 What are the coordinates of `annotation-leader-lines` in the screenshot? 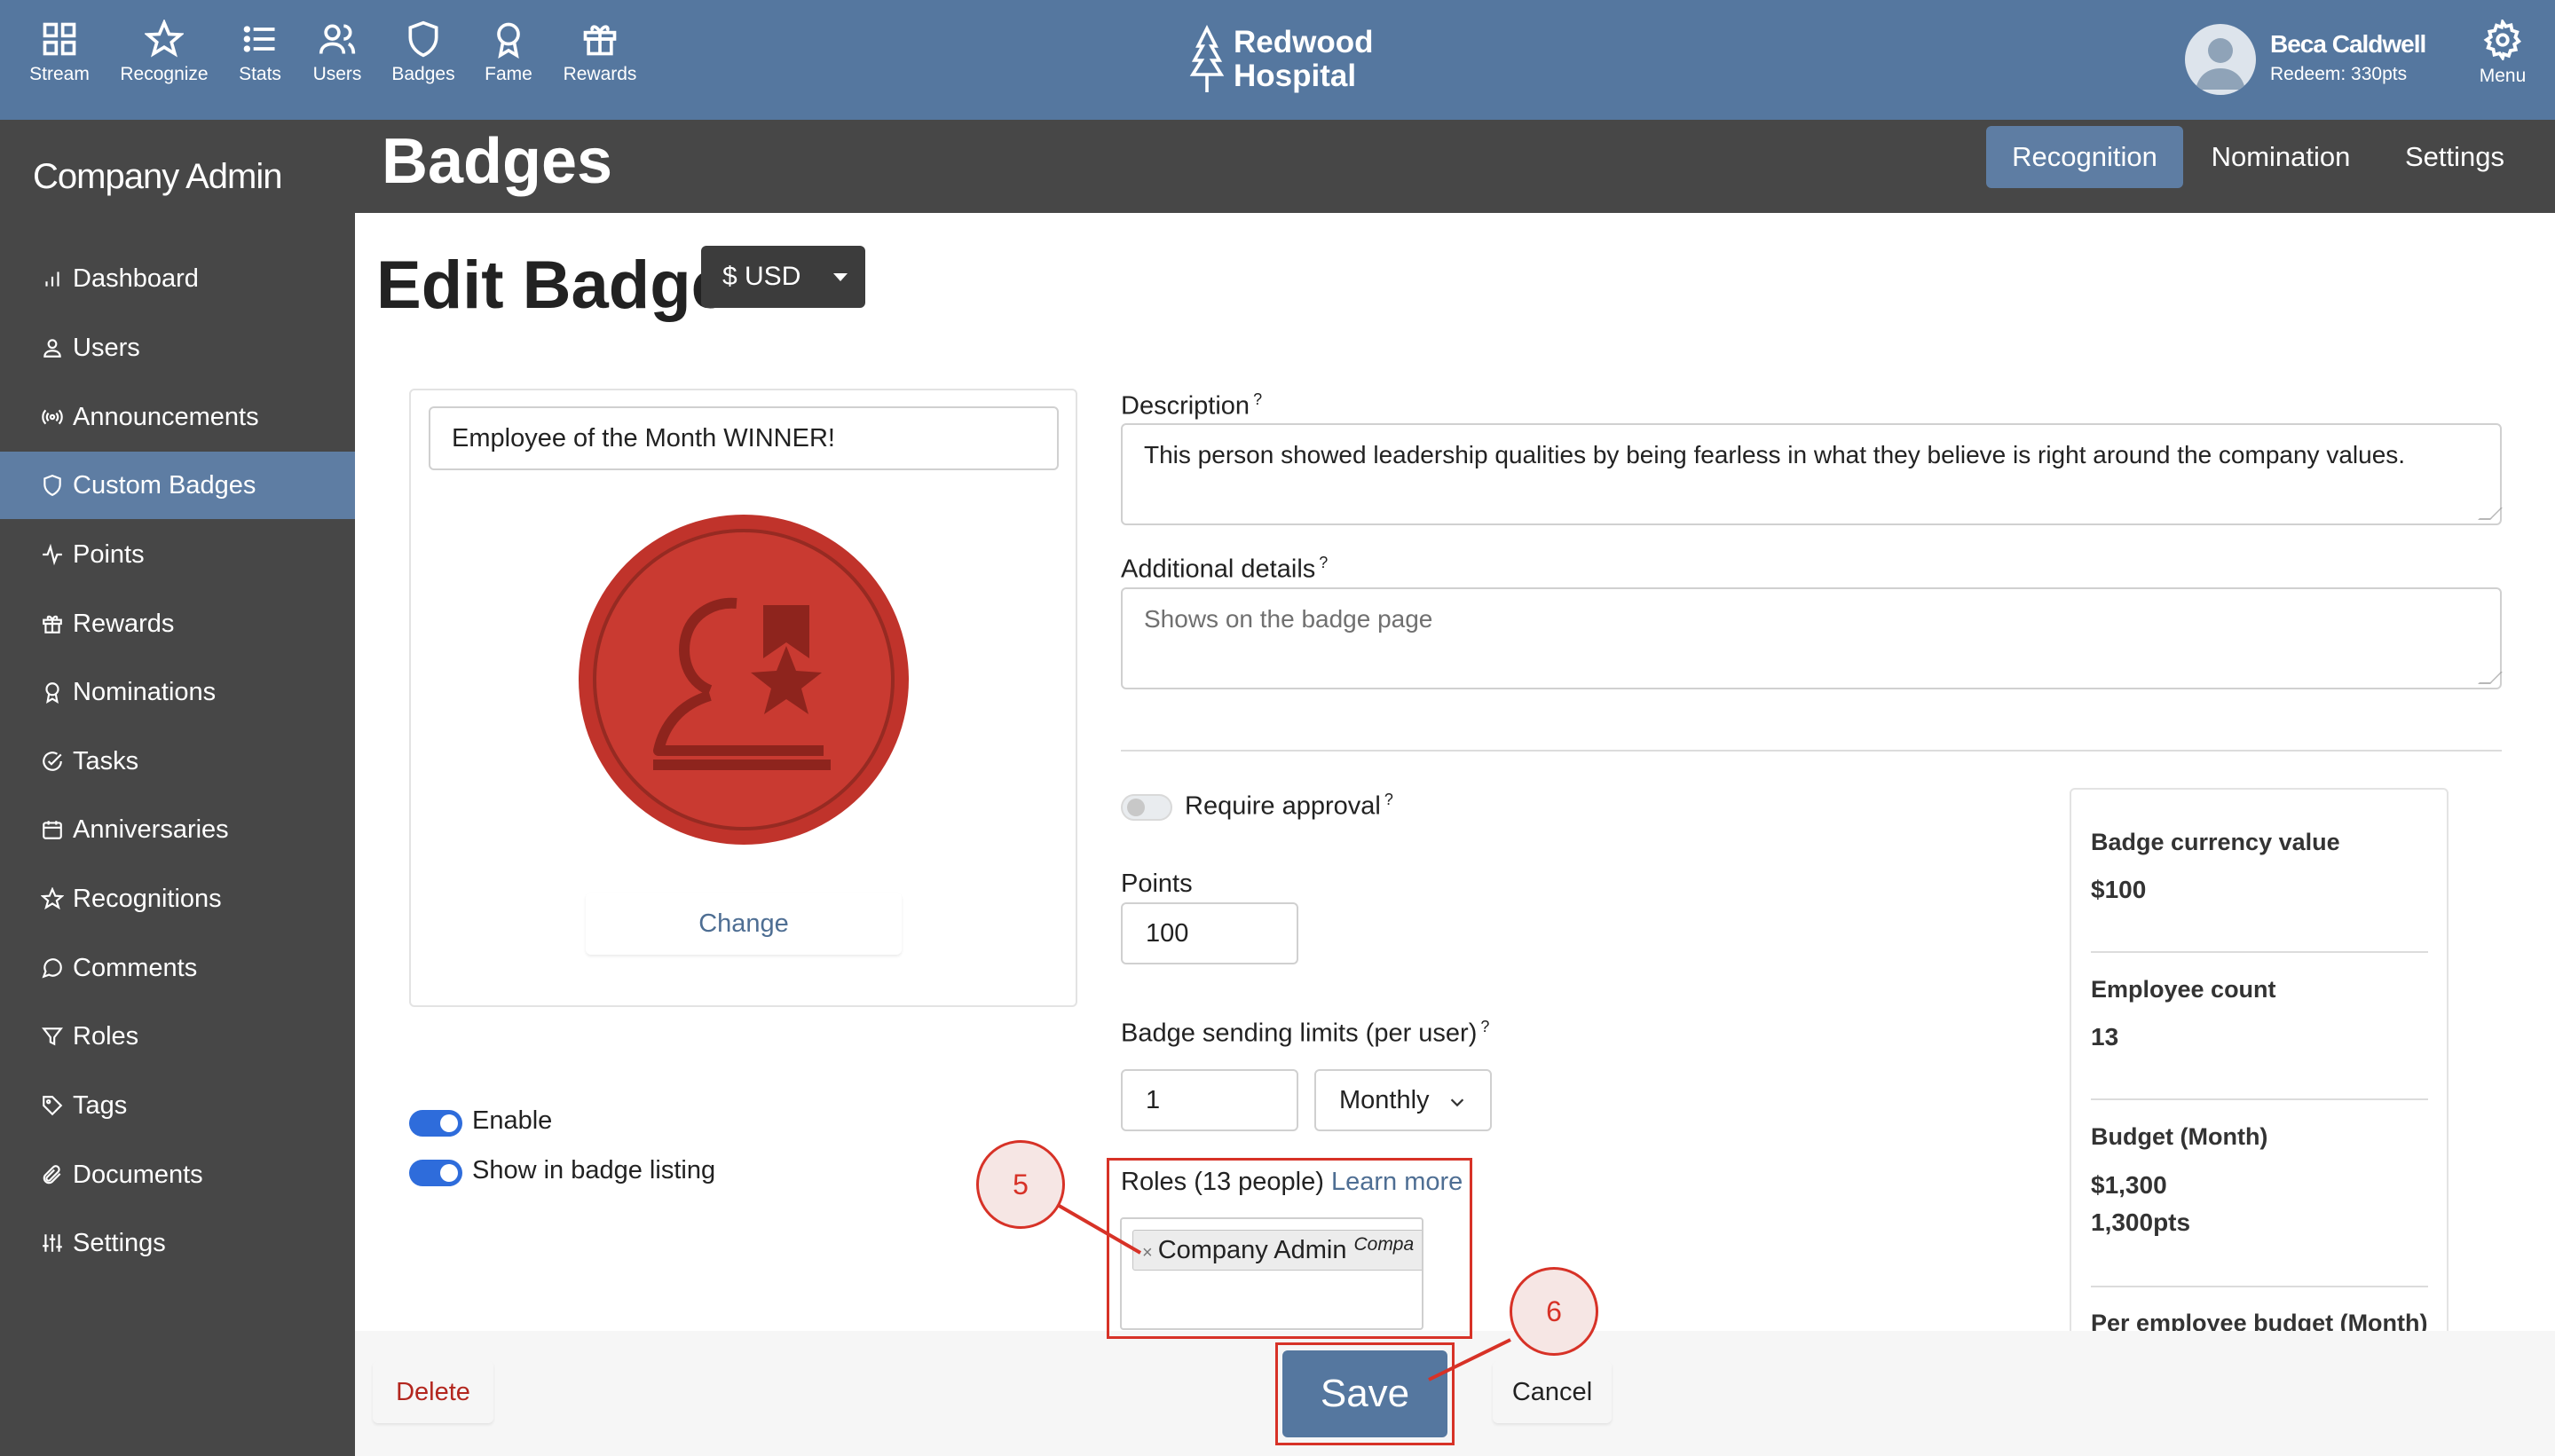 It's located at (1282, 1291).